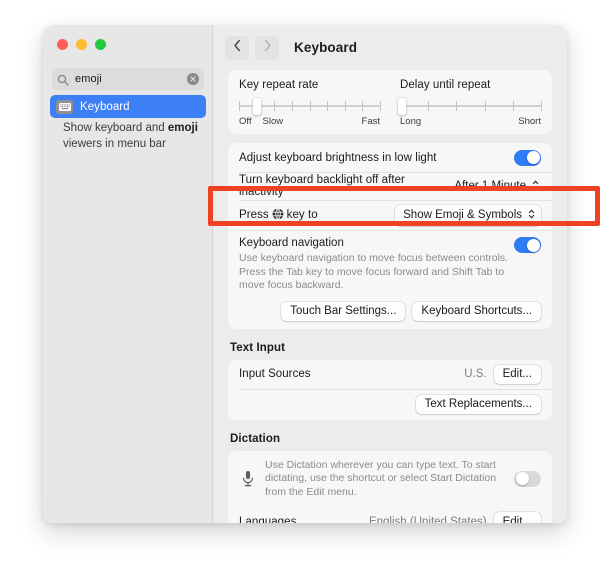 This screenshot has height=571, width=610. Describe the element at coordinates (445, 85) in the screenshot. I see `delay-until-repeat-label: Delay until repeat` at that location.